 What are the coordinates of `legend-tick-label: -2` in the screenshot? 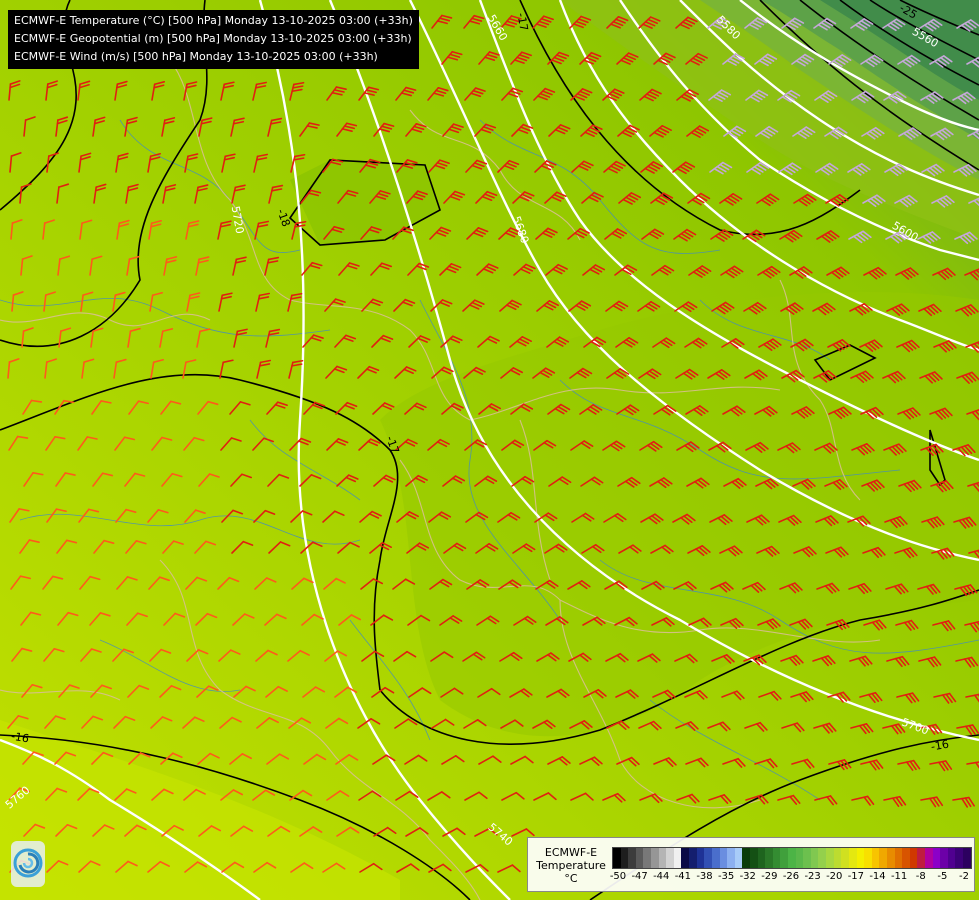 It's located at (964, 876).